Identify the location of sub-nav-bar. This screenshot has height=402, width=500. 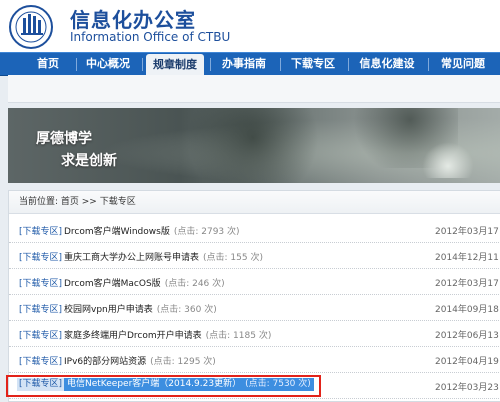
(254, 89).